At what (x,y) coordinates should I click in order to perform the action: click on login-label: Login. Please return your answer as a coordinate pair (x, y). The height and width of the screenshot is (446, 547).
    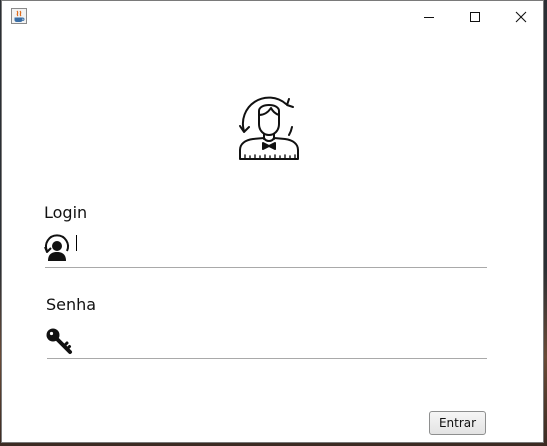
    Looking at the image, I should click on (66, 212).